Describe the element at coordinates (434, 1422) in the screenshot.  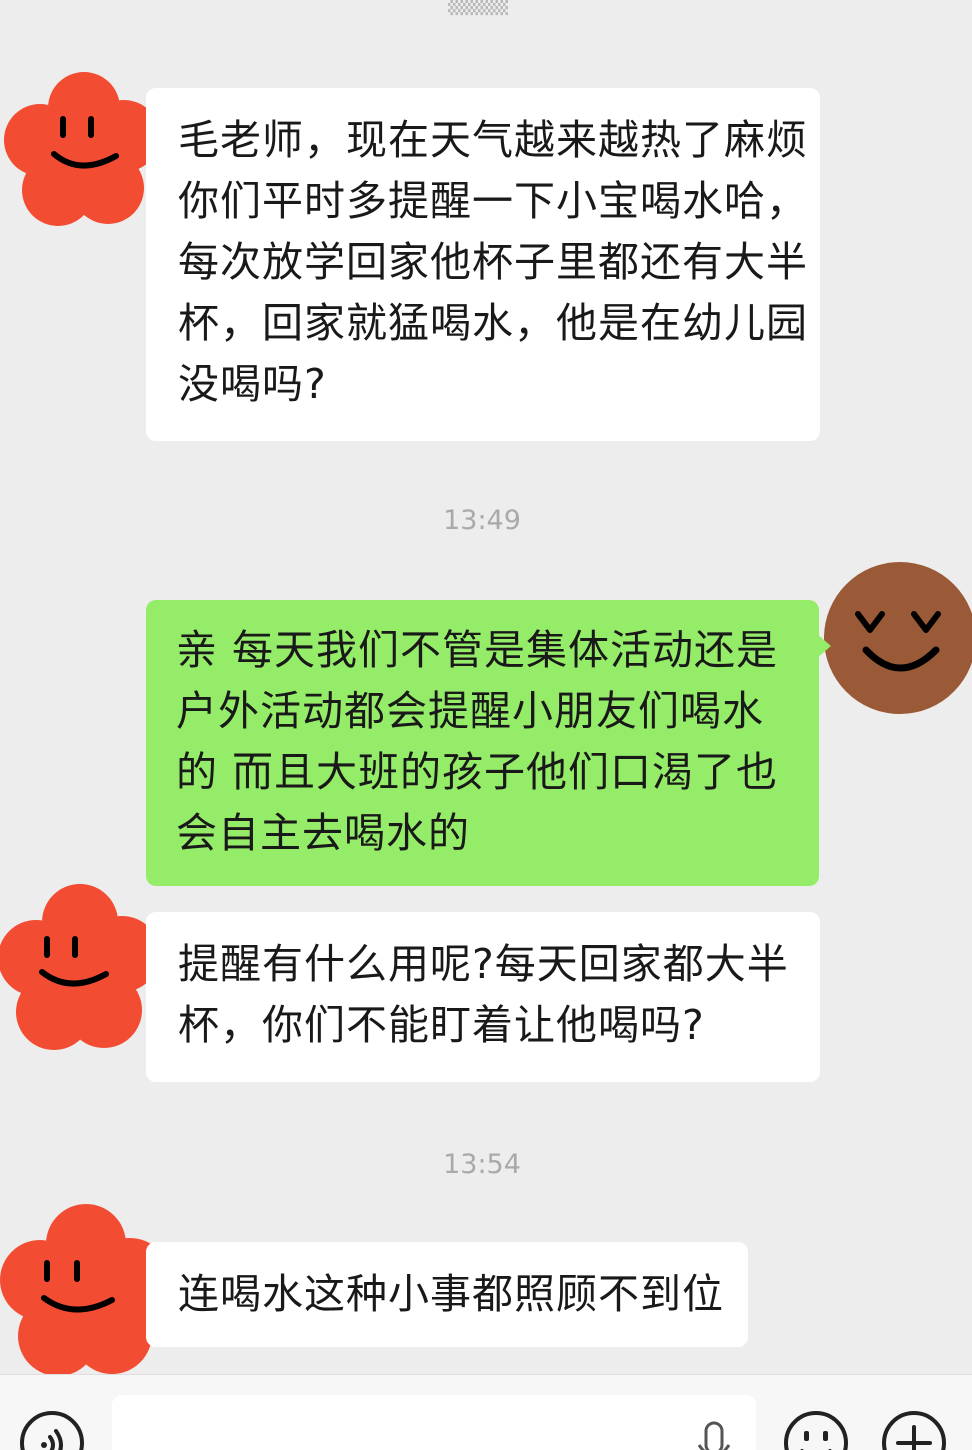
I see `message-input` at that location.